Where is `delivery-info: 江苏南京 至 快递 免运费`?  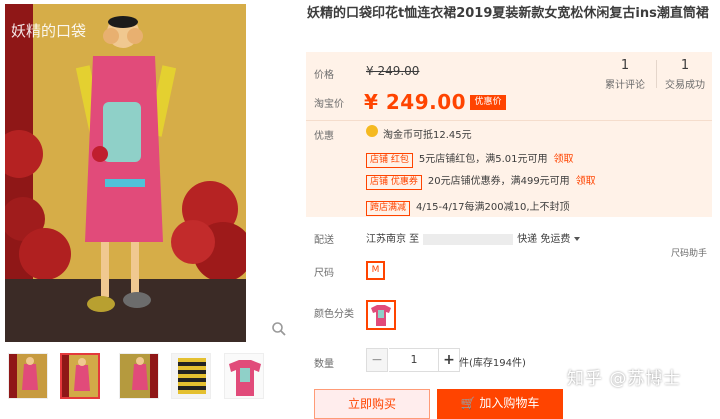 delivery-info: 江苏南京 至 快递 免运费 is located at coordinates (473, 237).